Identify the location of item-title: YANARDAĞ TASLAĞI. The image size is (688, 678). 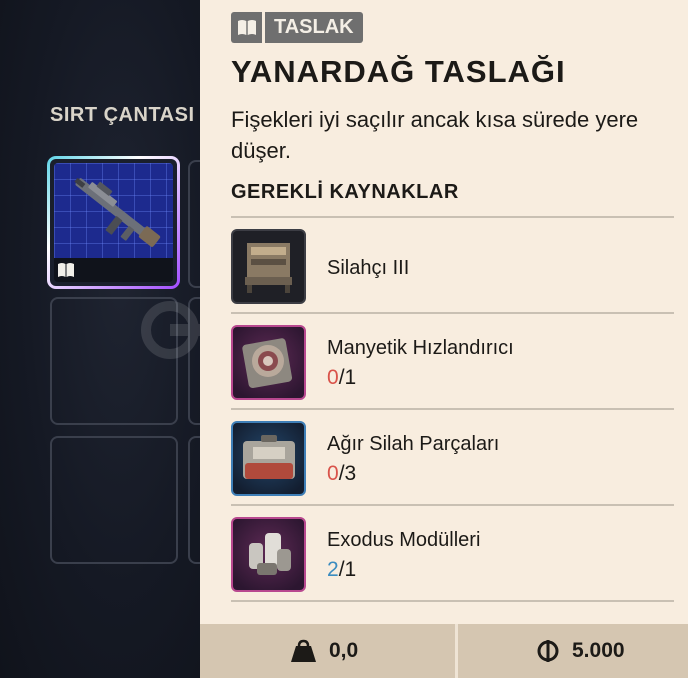
(398, 71).